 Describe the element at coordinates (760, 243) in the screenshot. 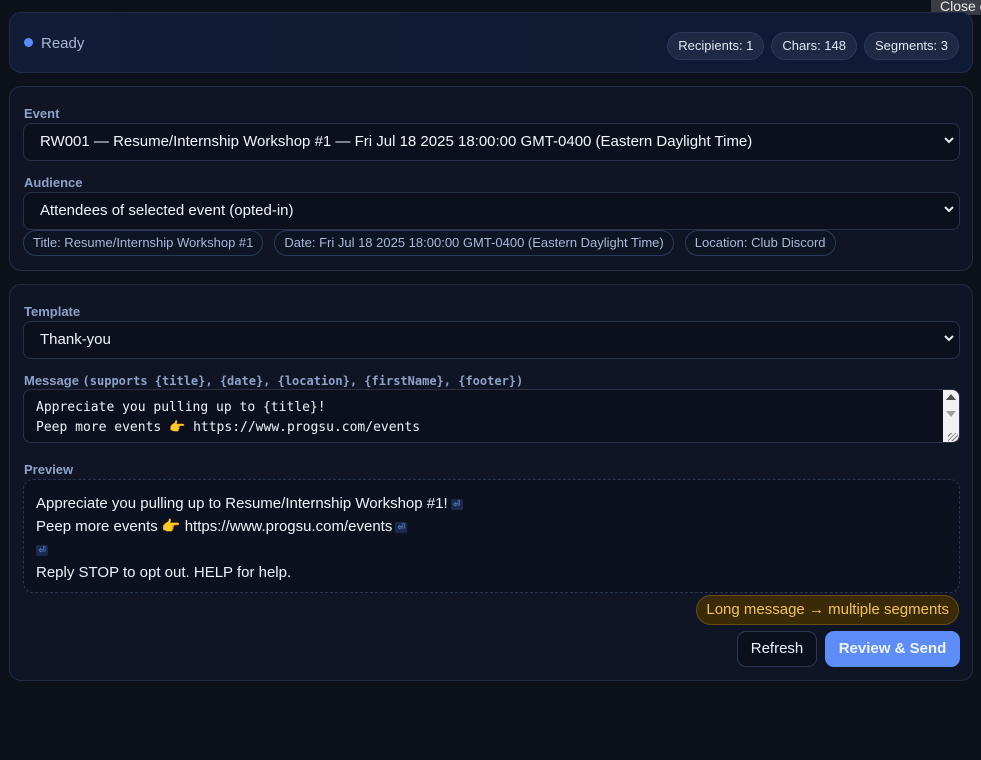

I see `event-location-chip: Location: Club Discord` at that location.